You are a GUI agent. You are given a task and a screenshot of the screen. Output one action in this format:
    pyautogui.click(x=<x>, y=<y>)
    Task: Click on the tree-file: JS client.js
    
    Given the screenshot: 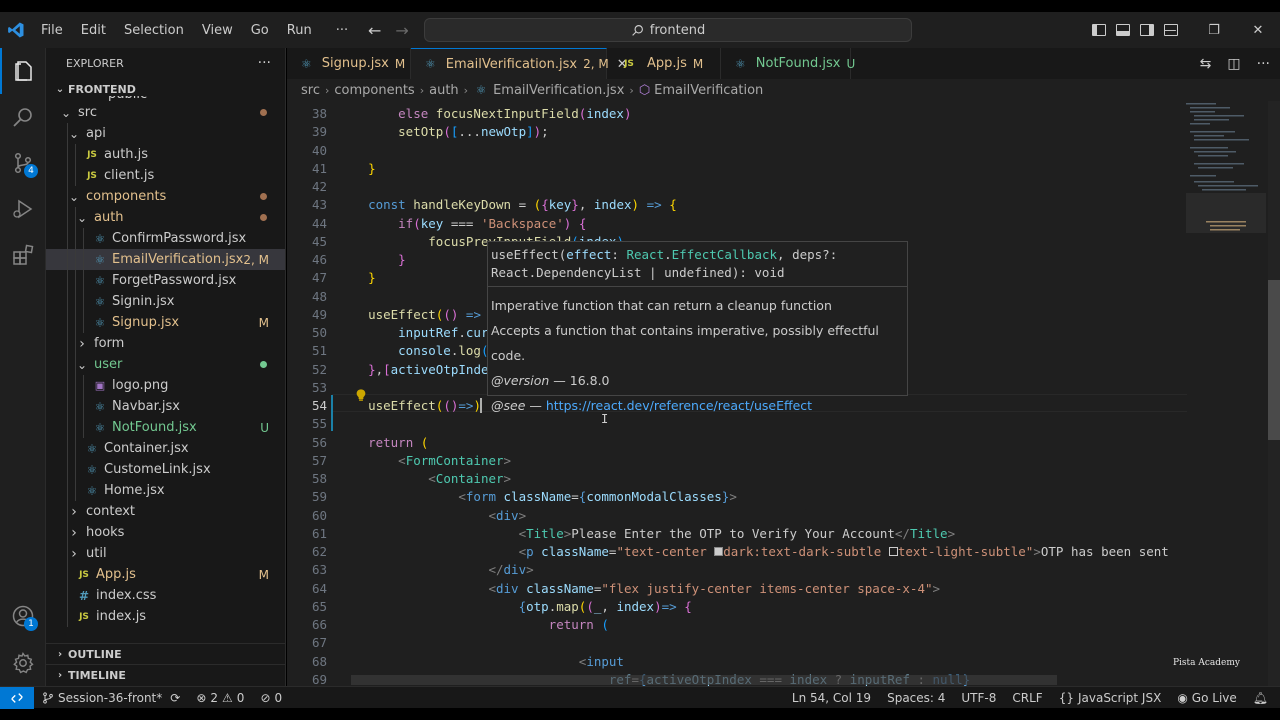 What is the action you would take?
    pyautogui.click(x=165, y=175)
    